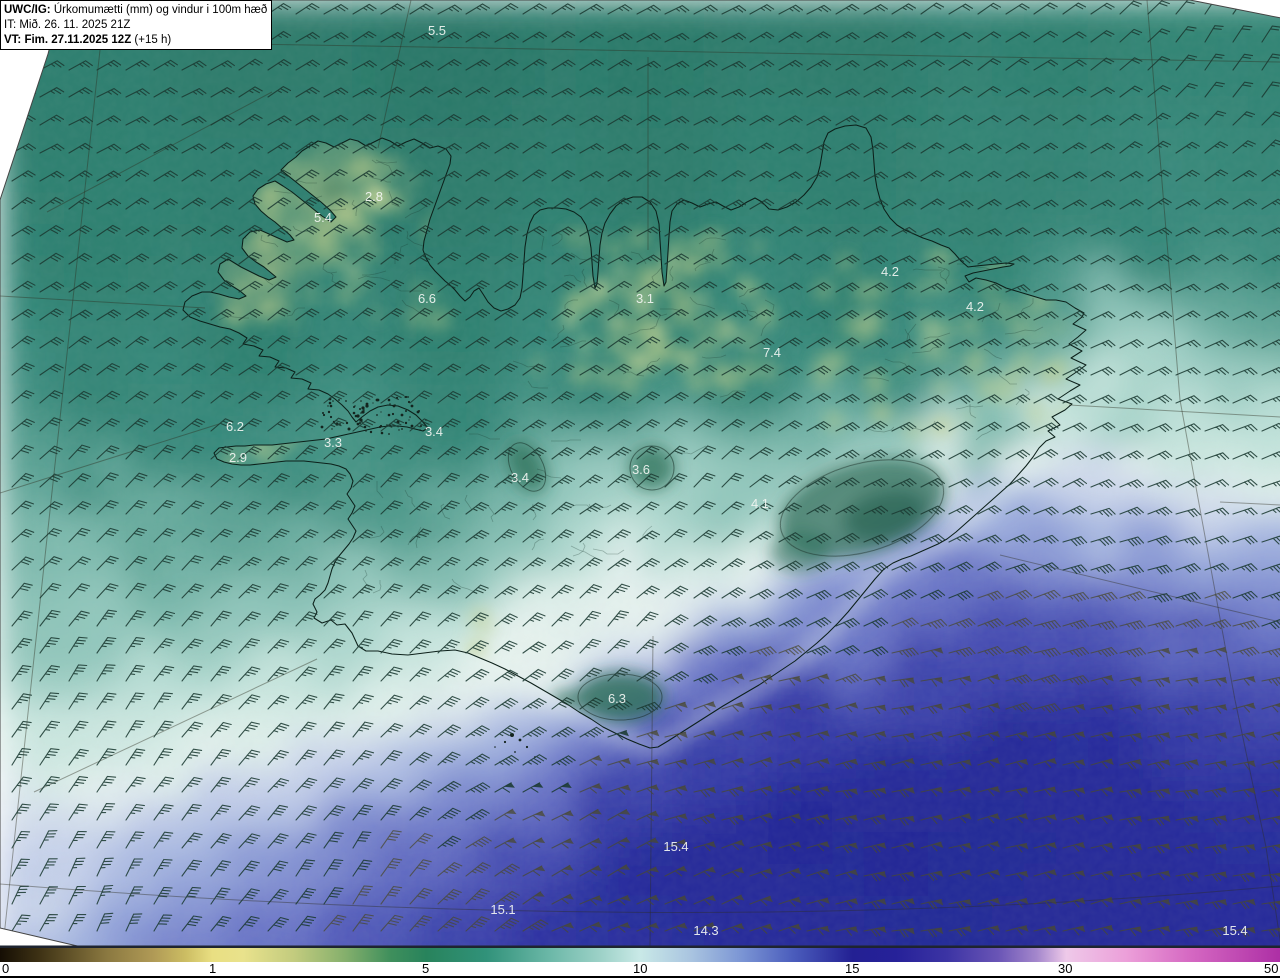  Describe the element at coordinates (502, 909) in the screenshot. I see `svg-text: 15.1` at that location.